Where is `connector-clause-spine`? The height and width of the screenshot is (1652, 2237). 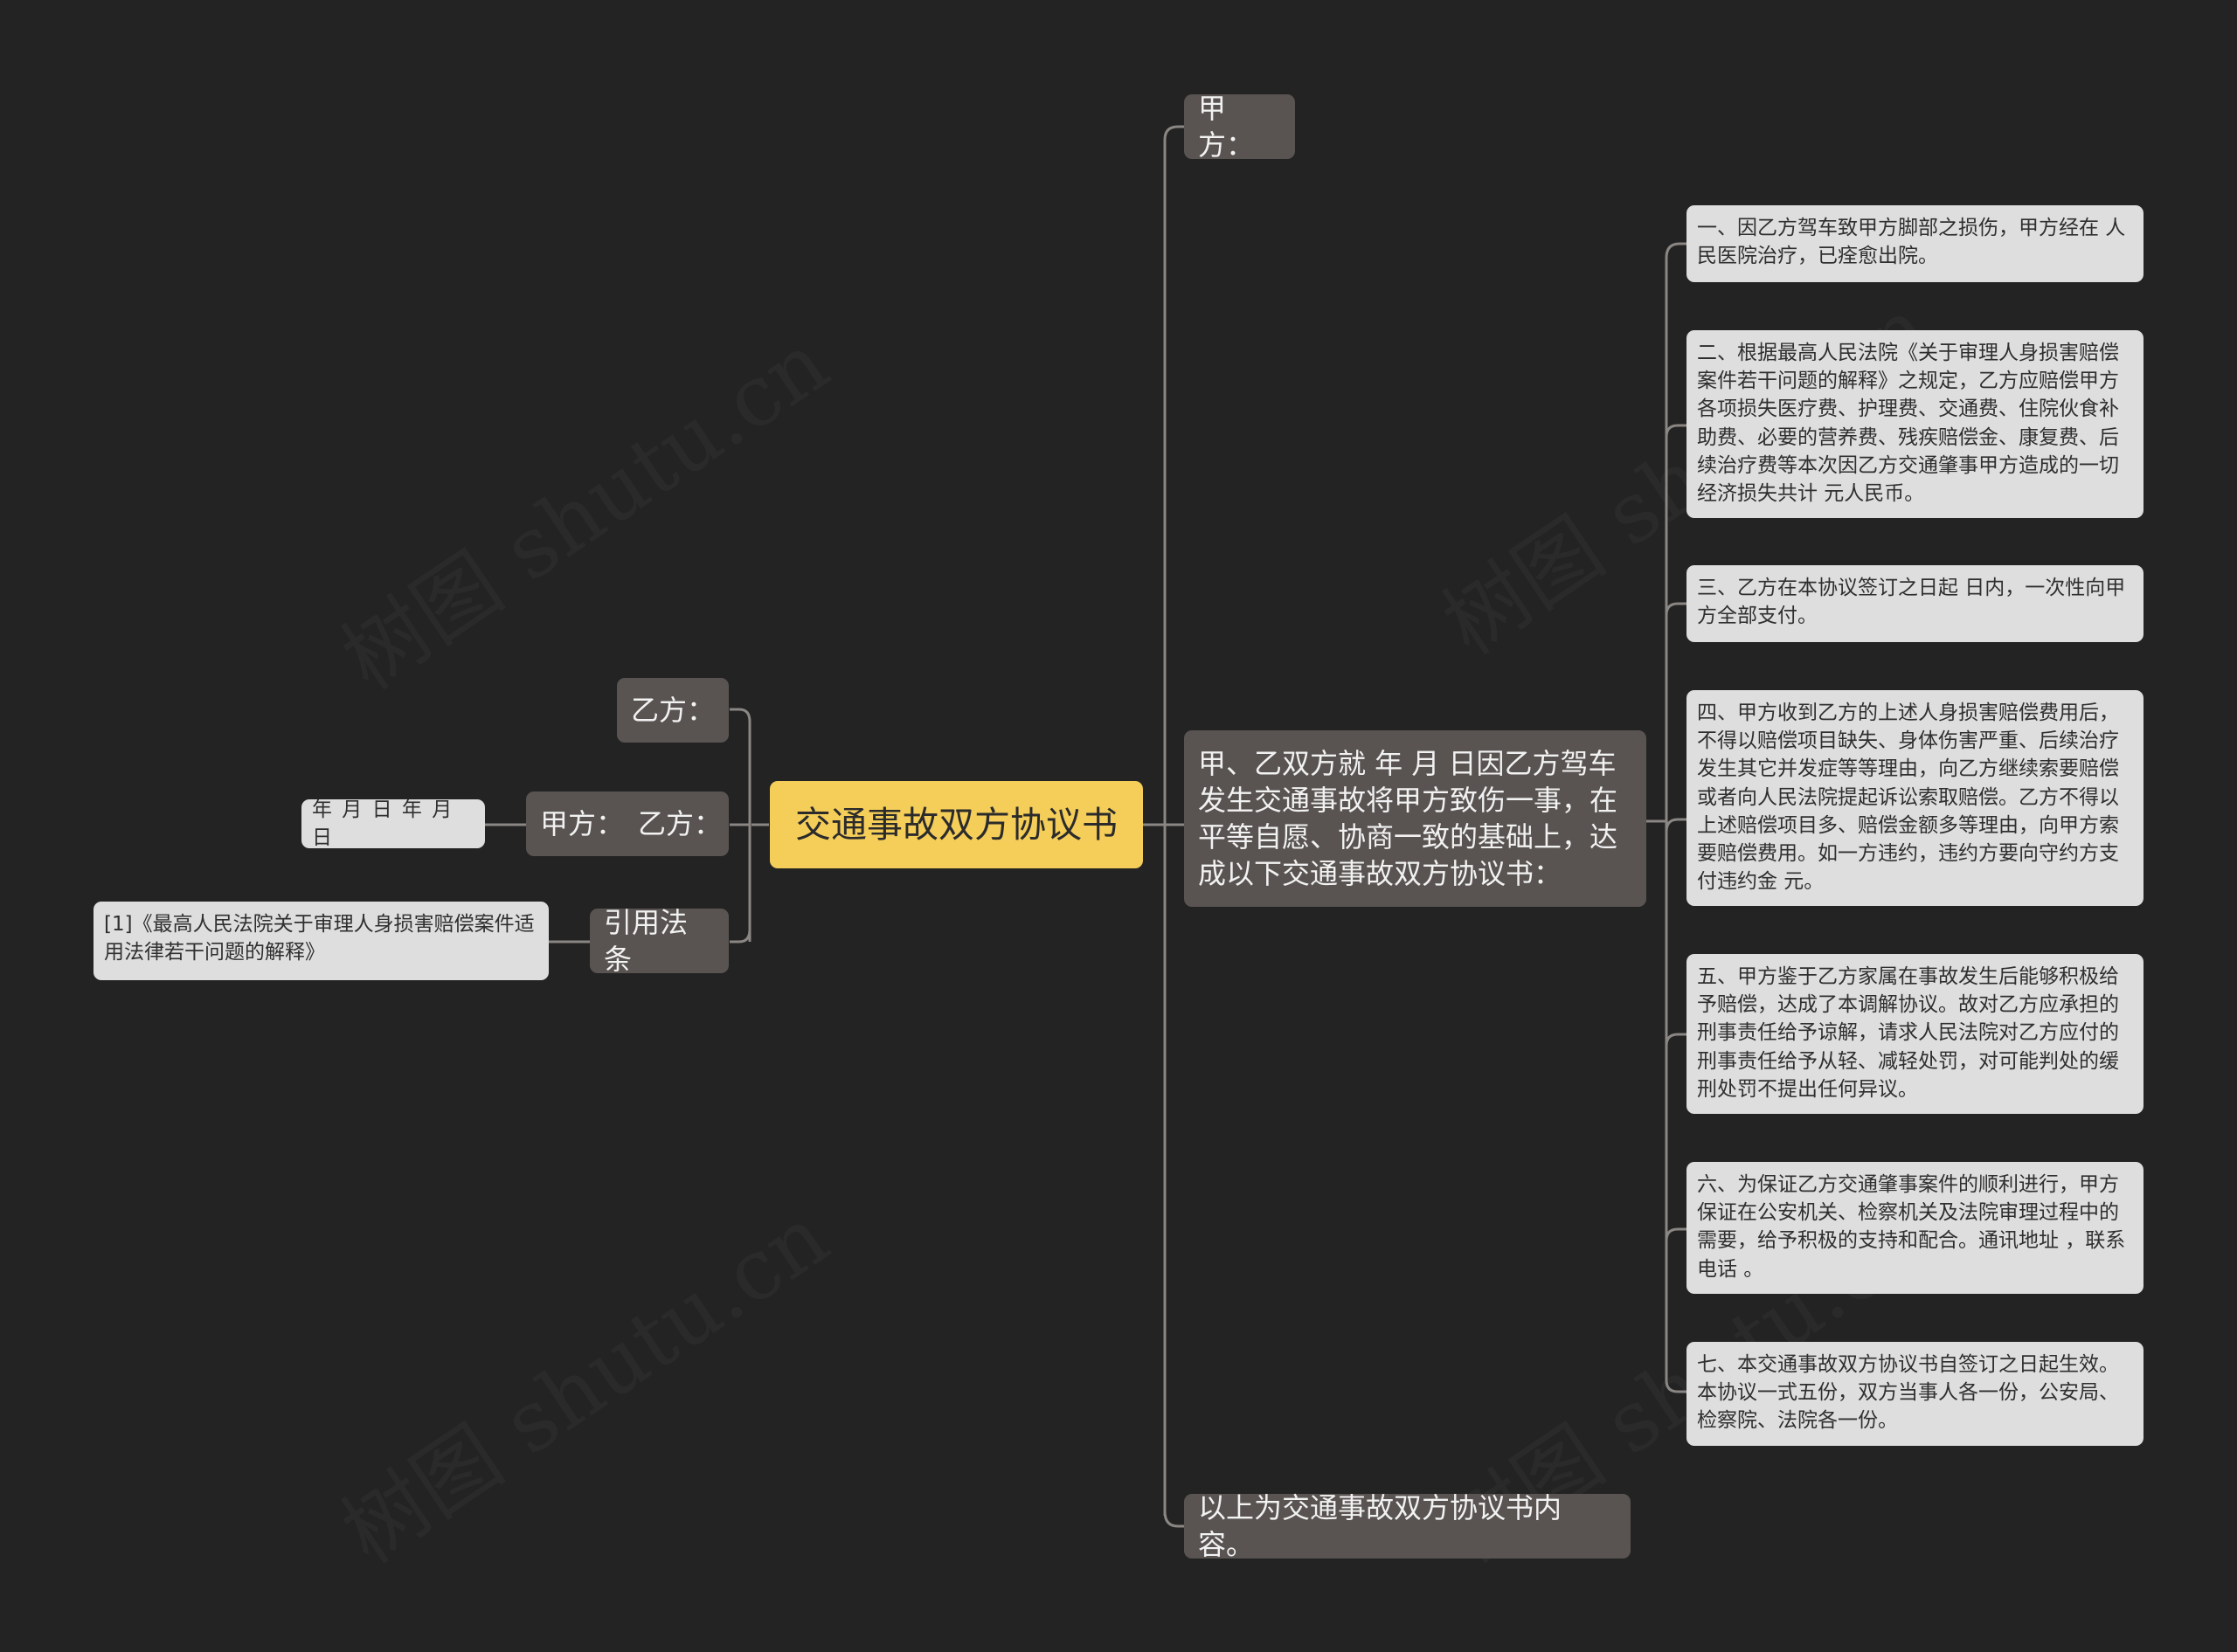 connector-clause-spine is located at coordinates (1675, 811).